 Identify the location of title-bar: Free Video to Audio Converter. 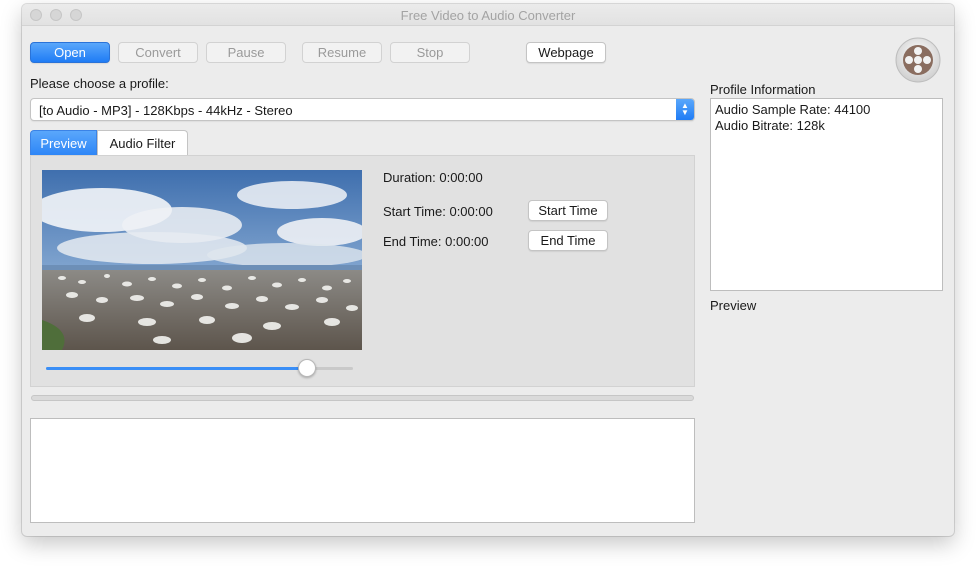
(488, 15).